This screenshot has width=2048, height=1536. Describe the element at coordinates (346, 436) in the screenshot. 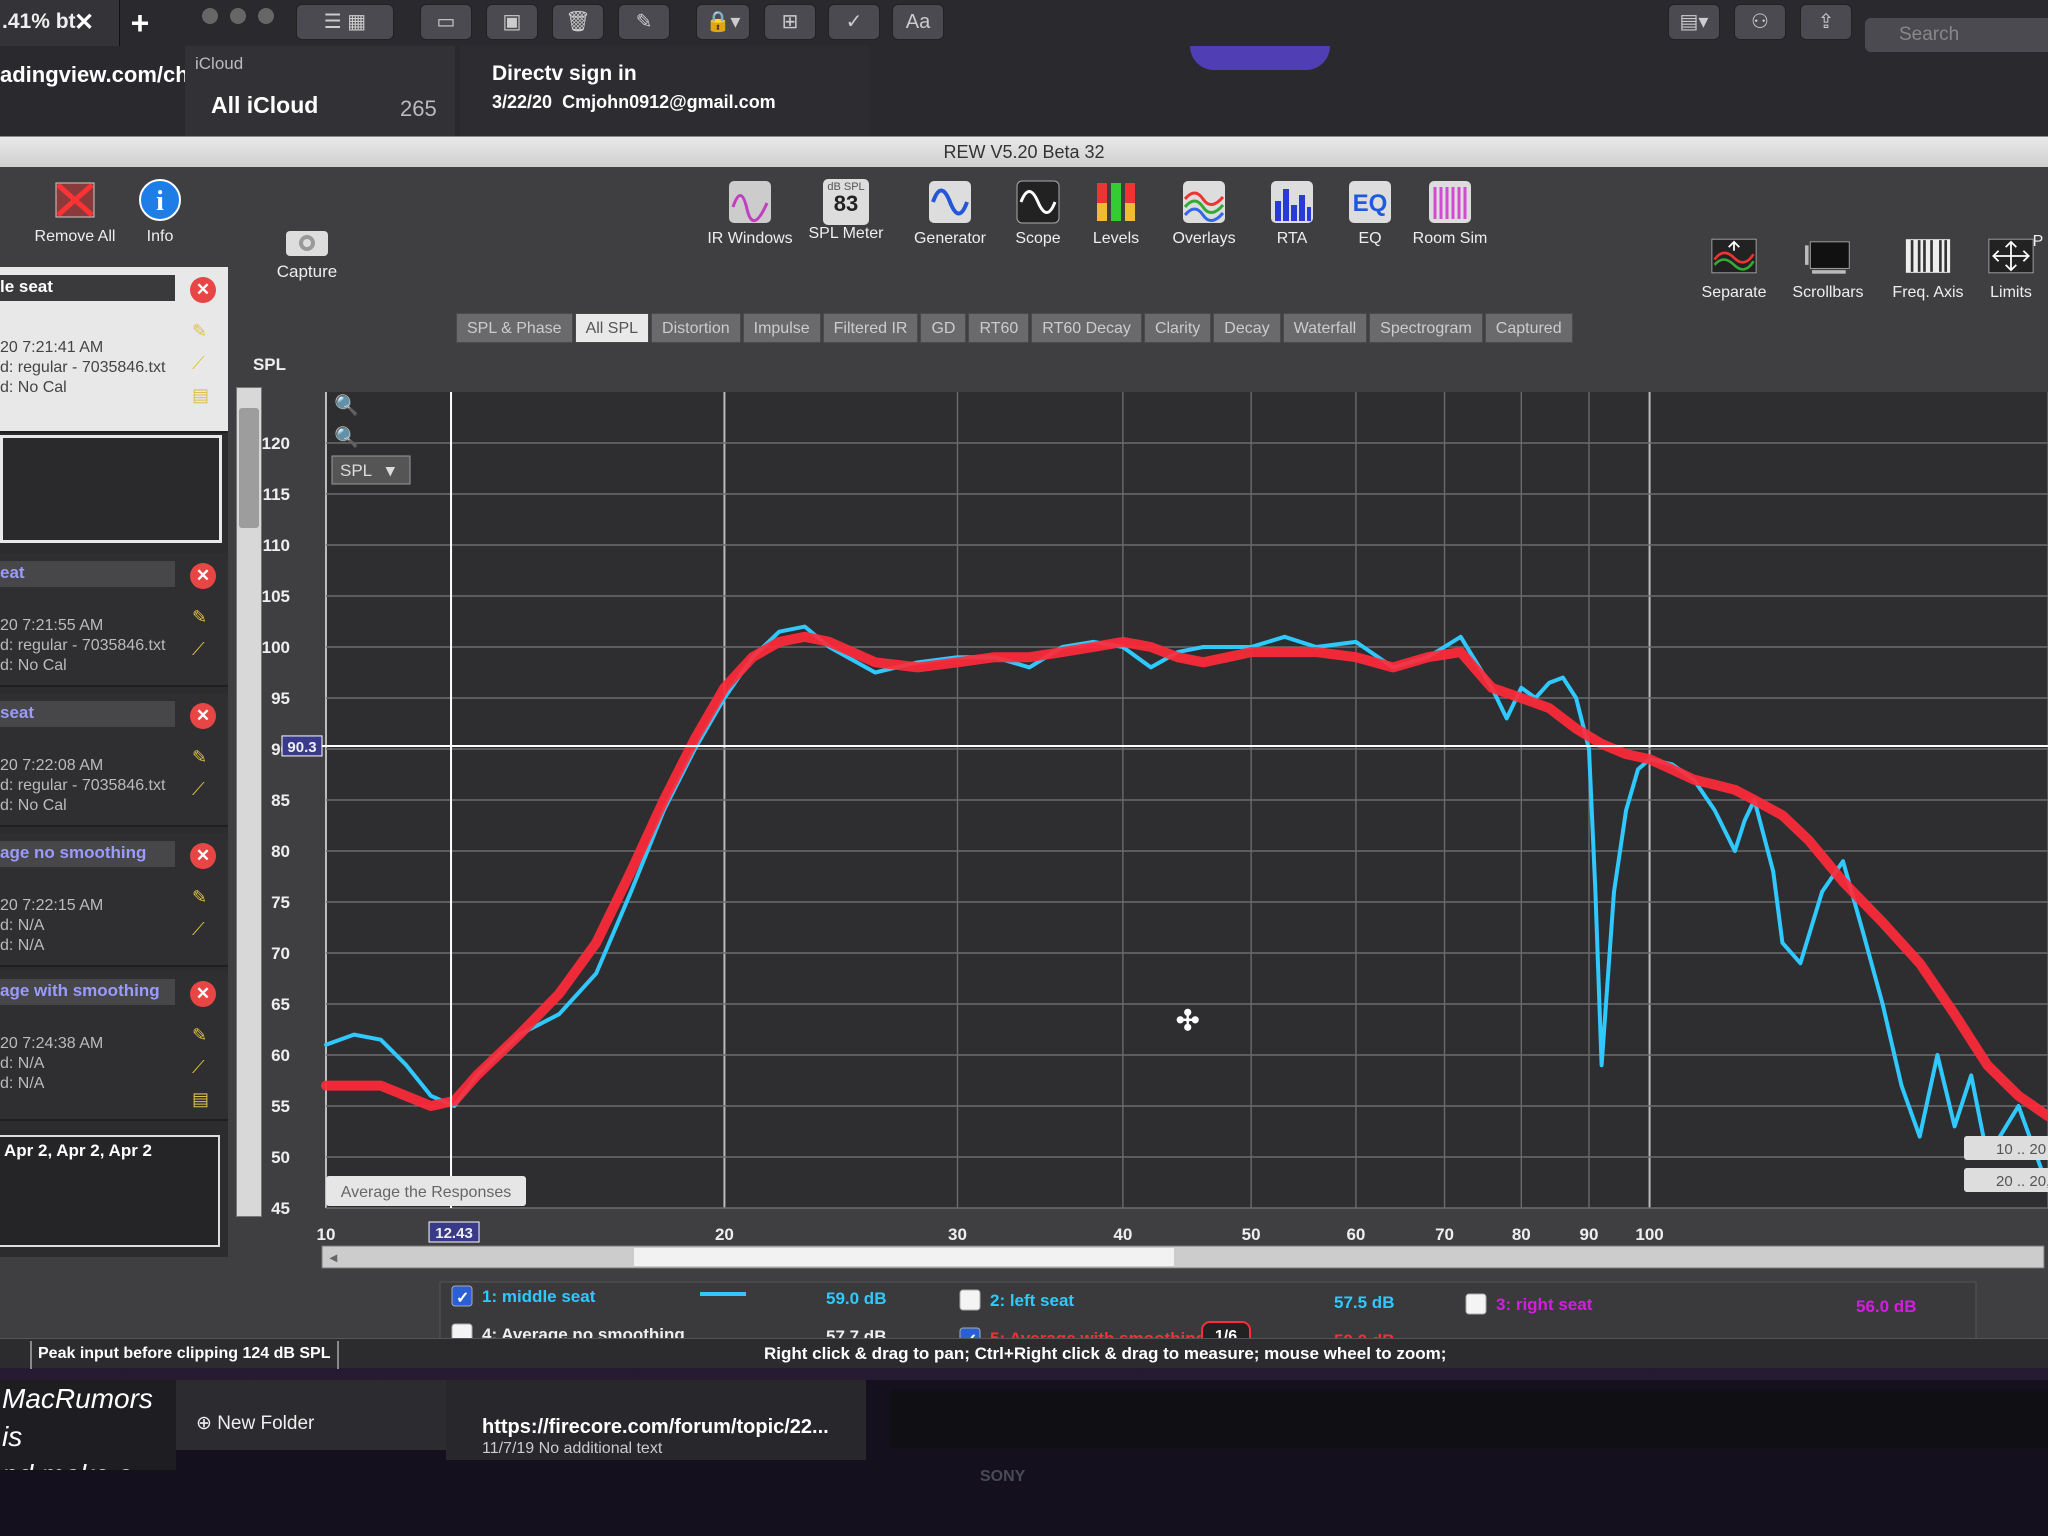

I see `zoom-out-icon: 🔍` at that location.